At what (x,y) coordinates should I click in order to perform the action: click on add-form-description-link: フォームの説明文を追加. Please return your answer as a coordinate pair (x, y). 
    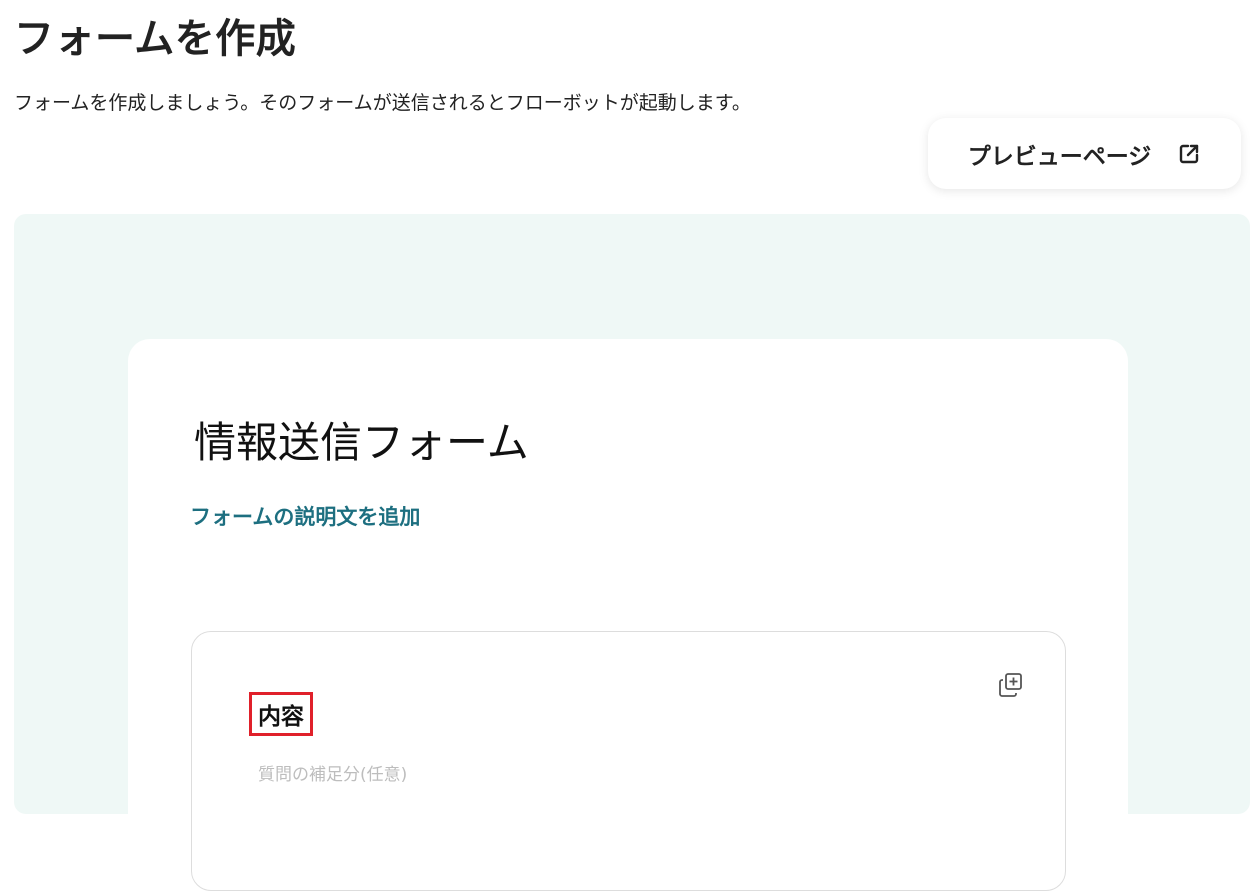
    Looking at the image, I should click on (305, 516).